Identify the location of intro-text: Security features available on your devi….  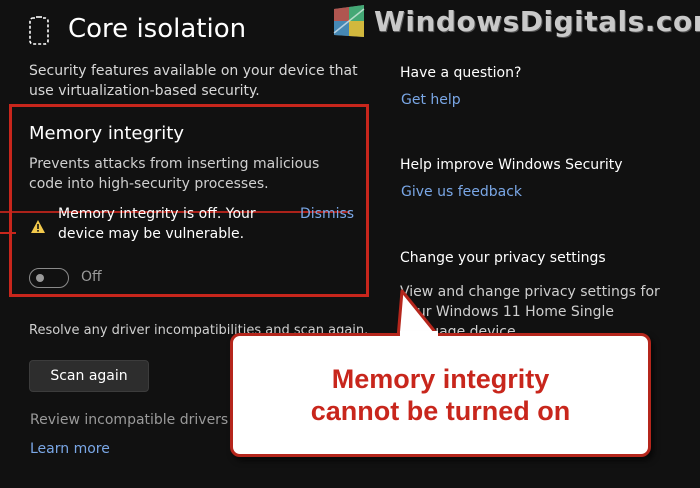
(193, 81).